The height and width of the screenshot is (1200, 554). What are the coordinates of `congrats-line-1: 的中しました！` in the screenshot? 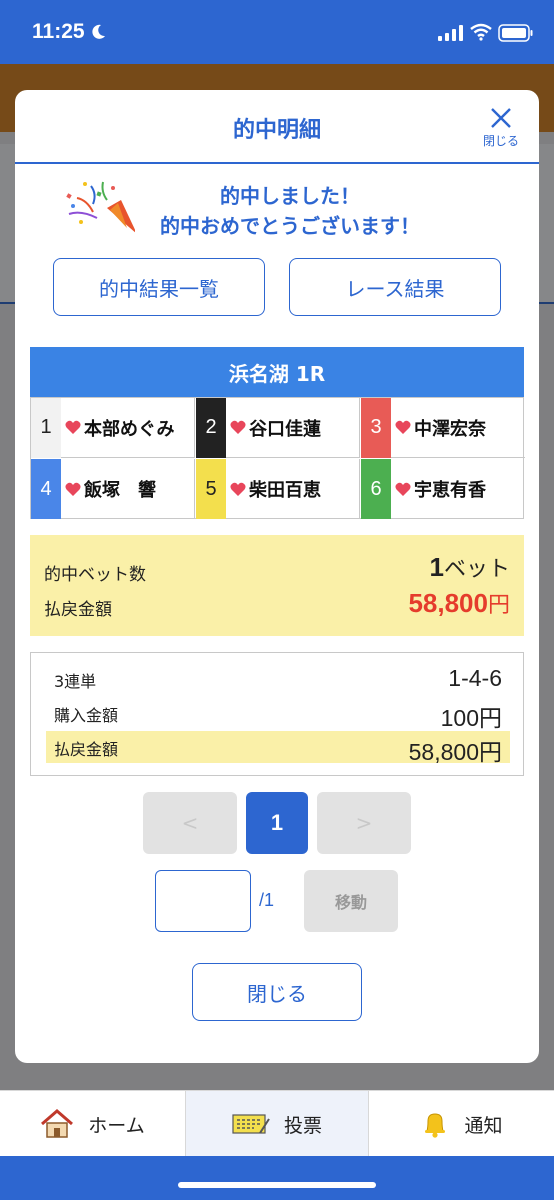 It's located at (290, 196).